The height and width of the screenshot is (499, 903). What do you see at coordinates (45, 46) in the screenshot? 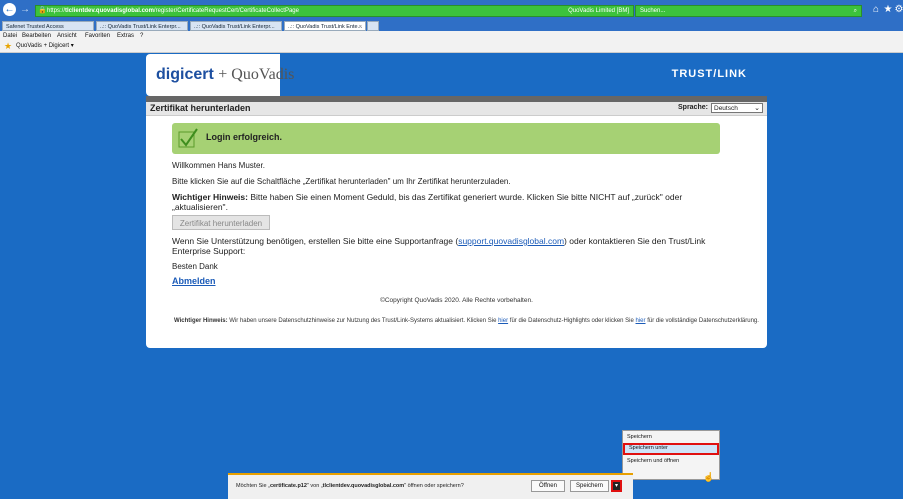
I see `favorite-quovadis-digicert: QuoVadis + Digicert ▾` at bounding box center [45, 46].